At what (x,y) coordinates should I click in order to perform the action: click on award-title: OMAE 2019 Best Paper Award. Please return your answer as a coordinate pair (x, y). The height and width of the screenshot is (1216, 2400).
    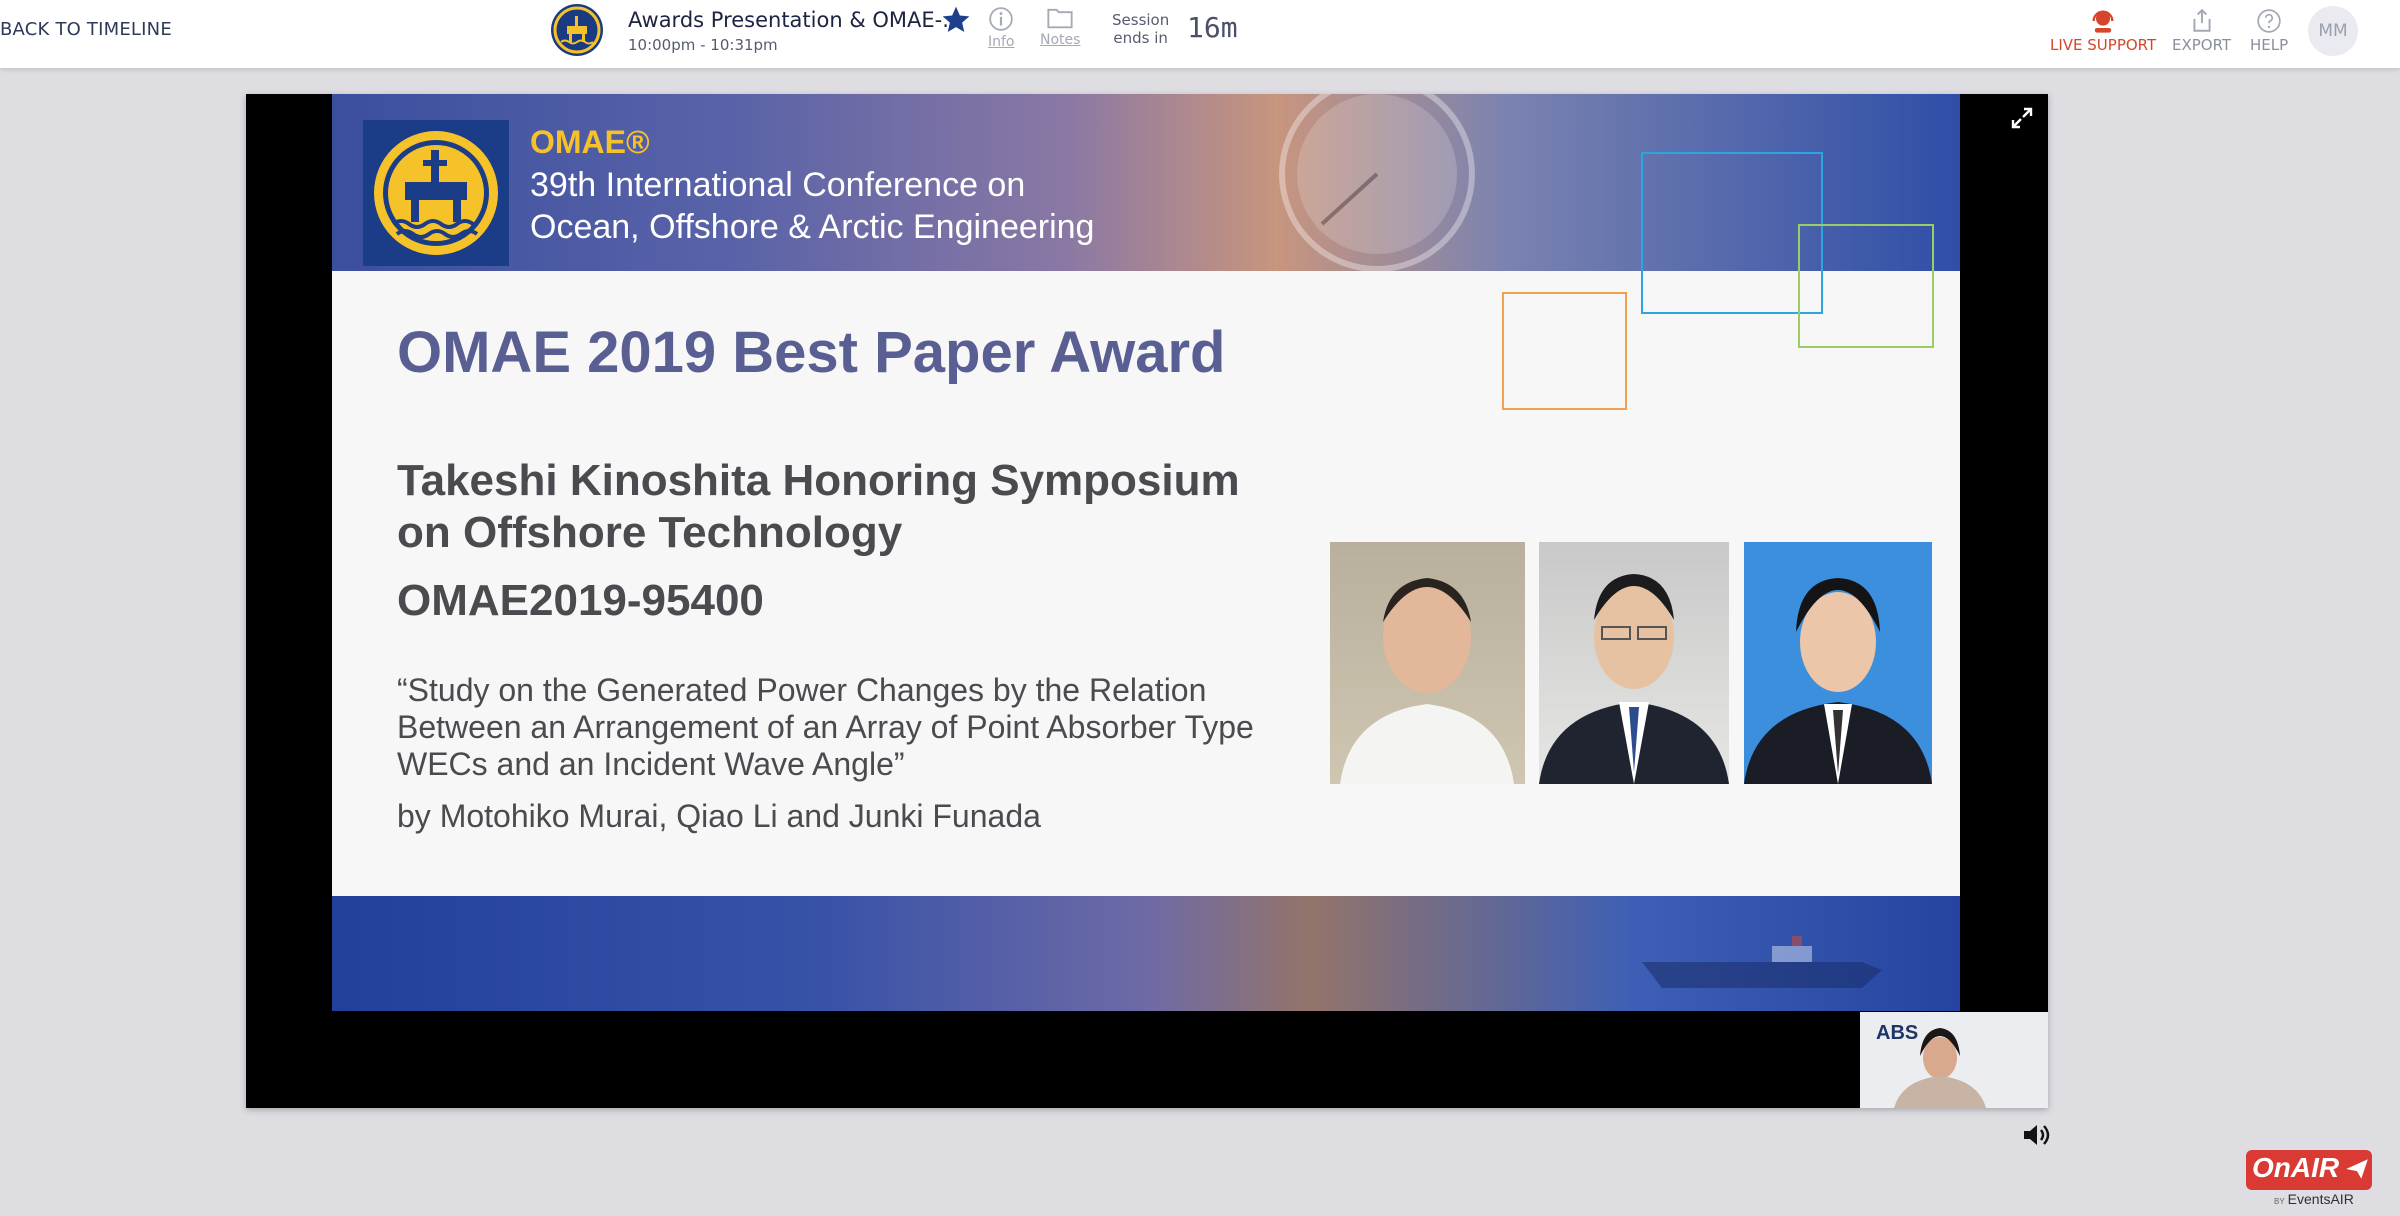
    Looking at the image, I should click on (811, 352).